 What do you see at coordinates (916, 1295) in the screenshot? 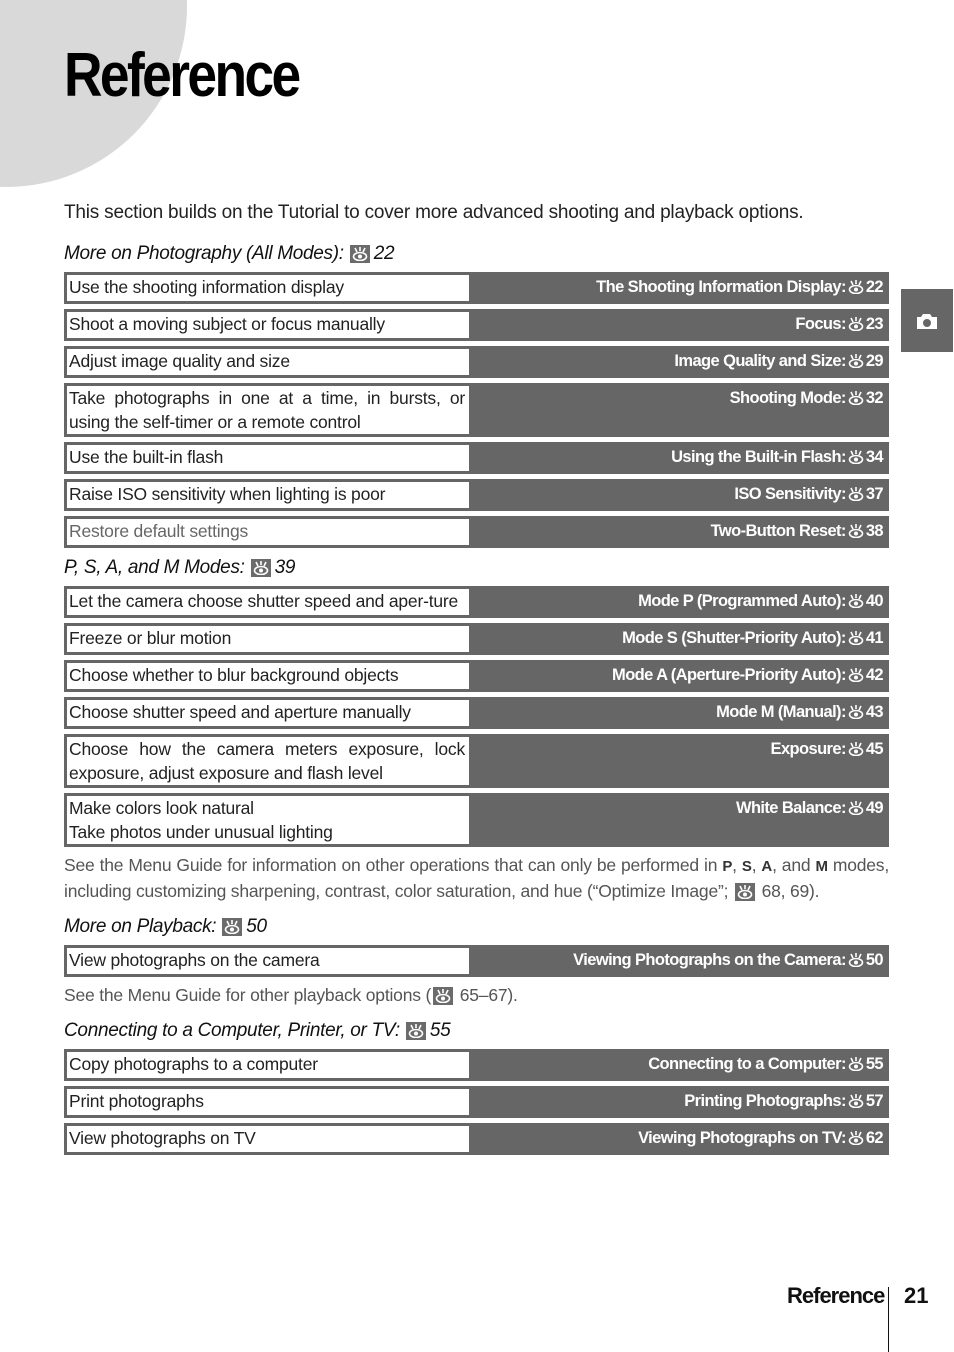
I see `page-number: 21` at bounding box center [916, 1295].